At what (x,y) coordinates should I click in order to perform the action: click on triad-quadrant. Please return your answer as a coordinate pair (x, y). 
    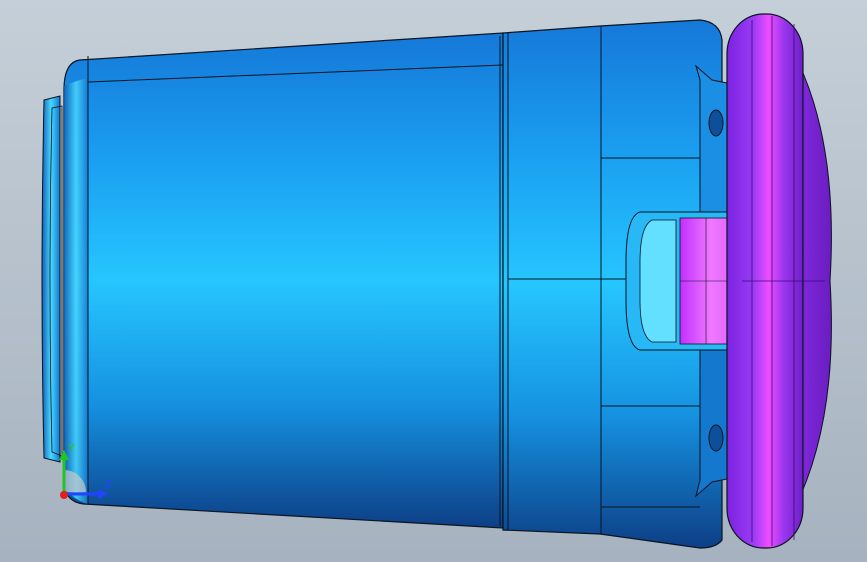
    Looking at the image, I should click on (75, 481).